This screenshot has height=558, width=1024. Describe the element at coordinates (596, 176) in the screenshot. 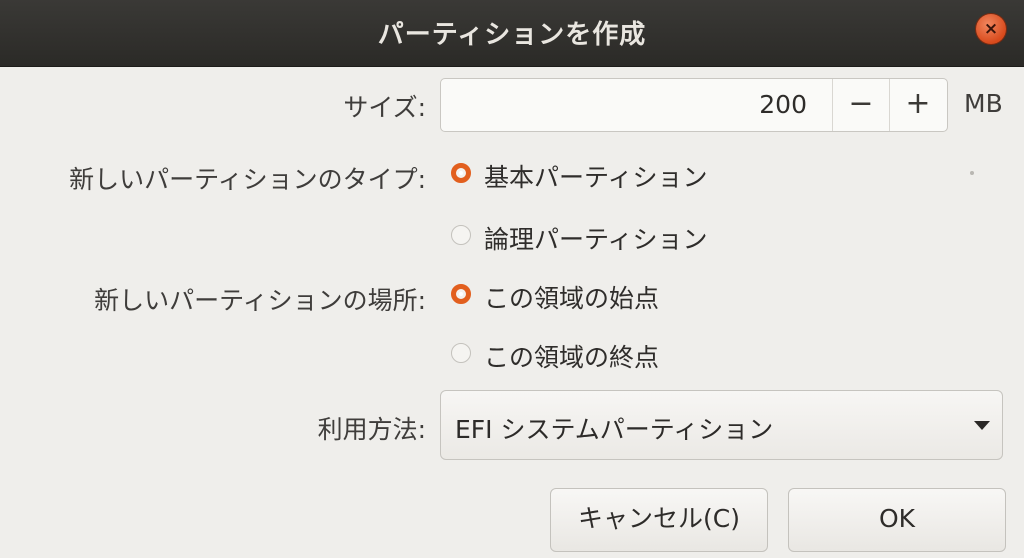

I see `primary-partition-label: 基本パーティション` at that location.